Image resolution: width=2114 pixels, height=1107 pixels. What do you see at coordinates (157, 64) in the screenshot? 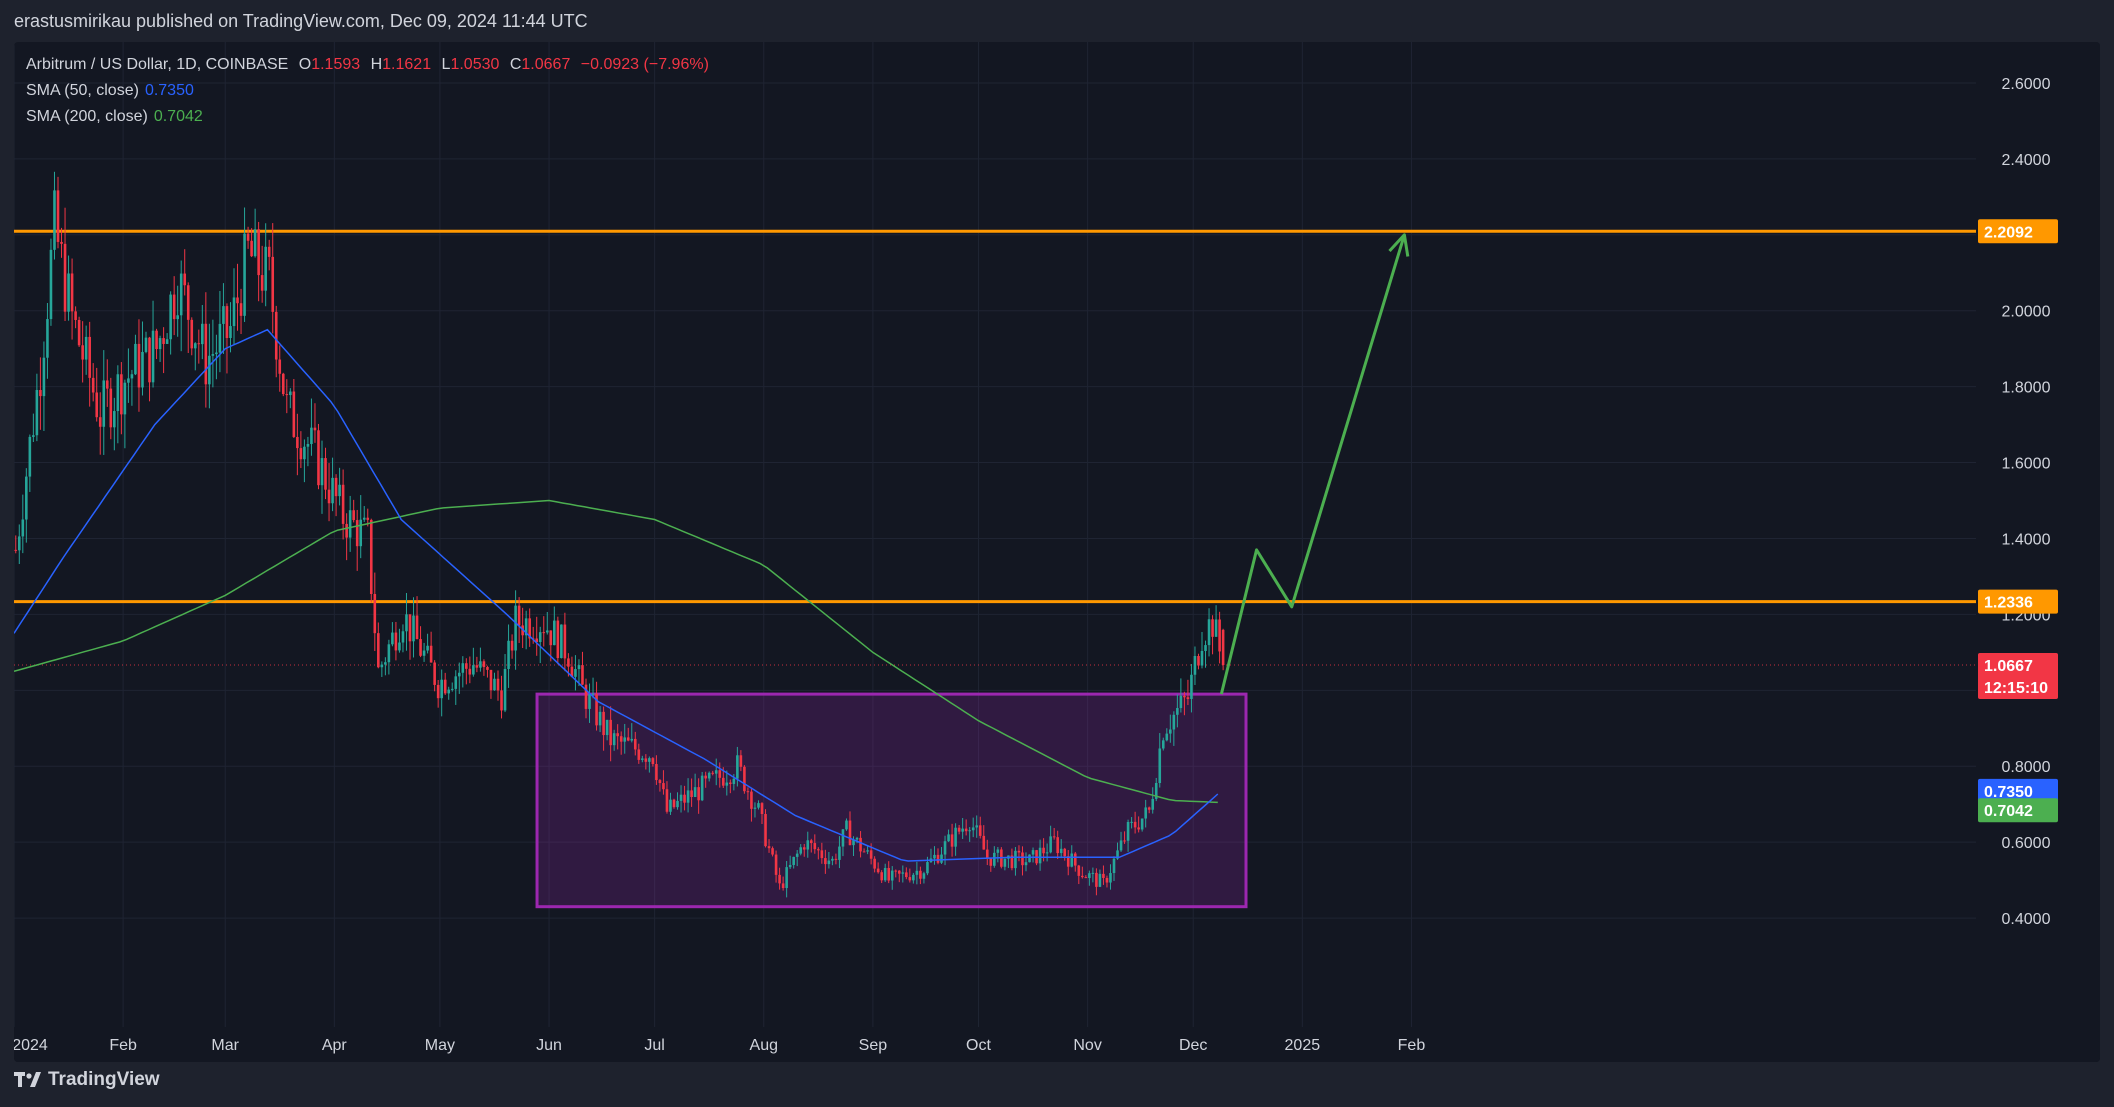
I see `legend-symbol: Arbitrum / US Dollar, 1D, COINBASE` at bounding box center [157, 64].